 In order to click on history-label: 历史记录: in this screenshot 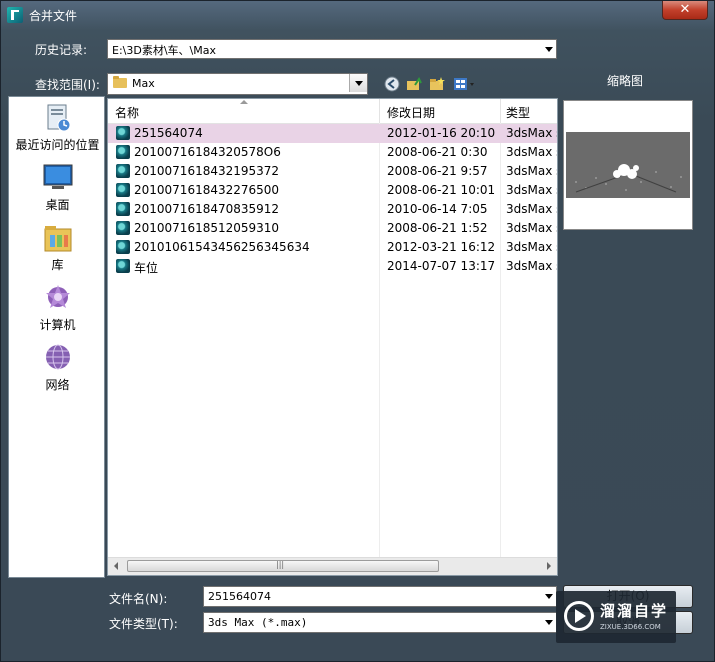, I will do `click(61, 50)`.